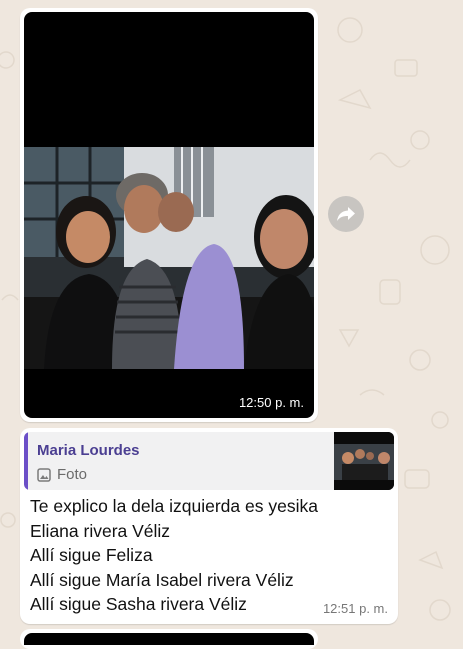 The image size is (463, 649). Describe the element at coordinates (44, 474) in the screenshot. I see `image-icon` at that location.